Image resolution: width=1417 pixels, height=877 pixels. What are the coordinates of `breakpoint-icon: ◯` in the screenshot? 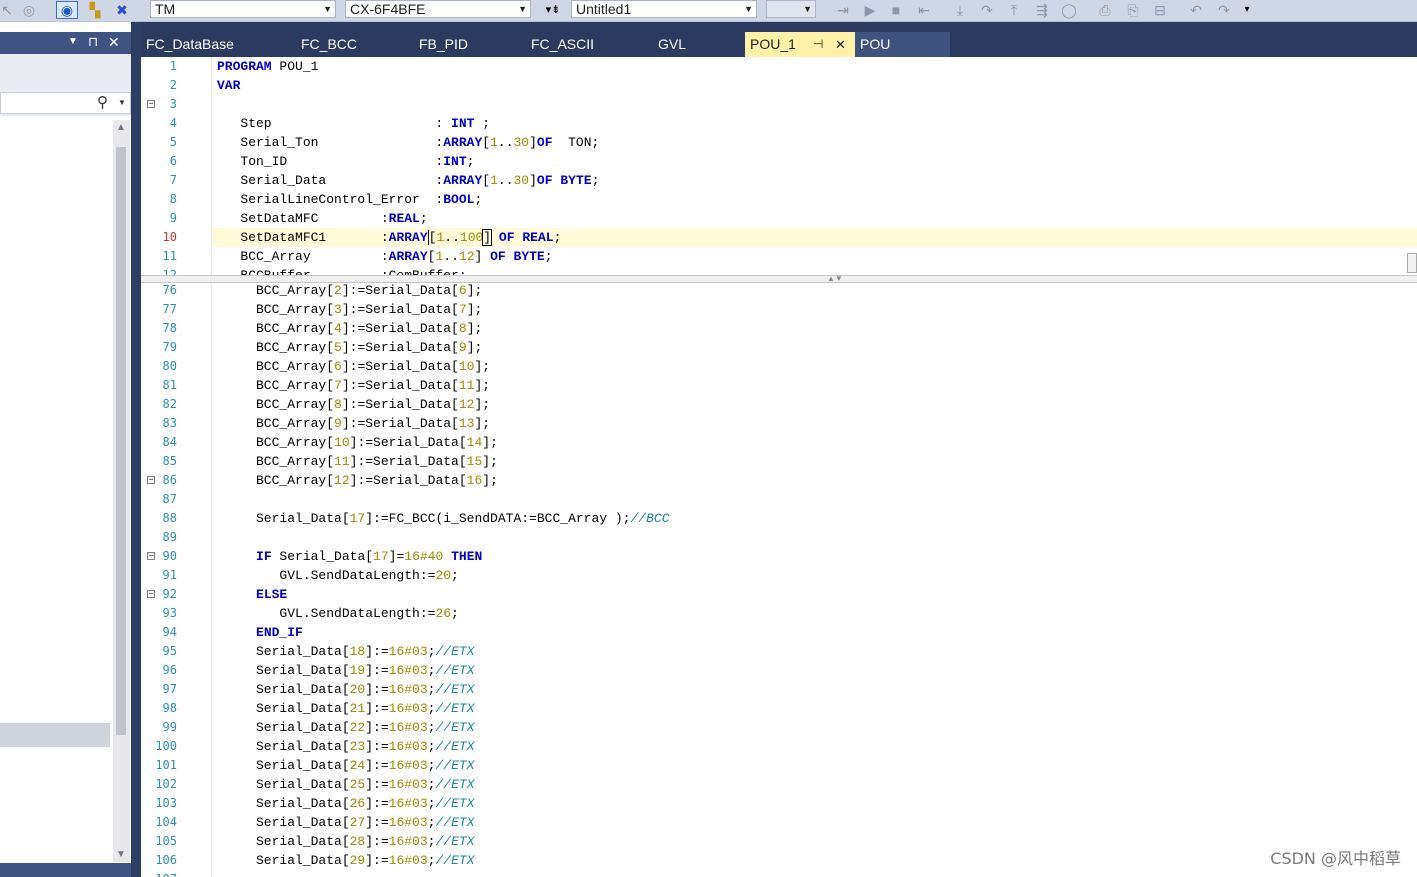 It's located at (1069, 10).